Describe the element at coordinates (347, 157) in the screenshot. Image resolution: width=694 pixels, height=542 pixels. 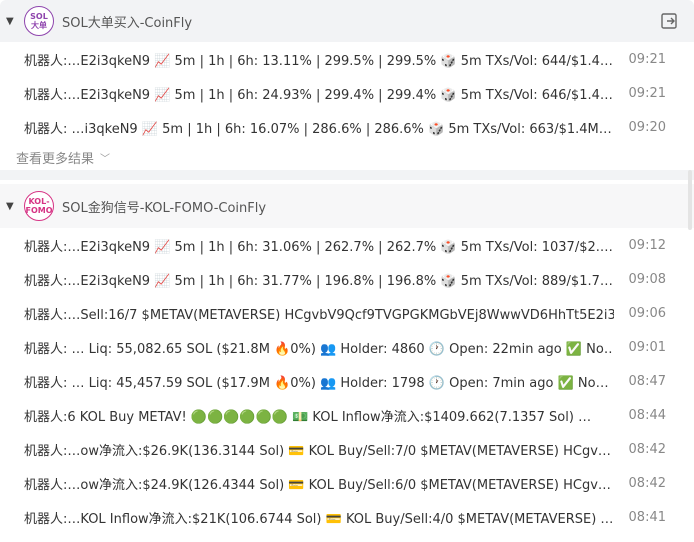
I see `show-more-link: 查看更多结果 ﹀` at that location.